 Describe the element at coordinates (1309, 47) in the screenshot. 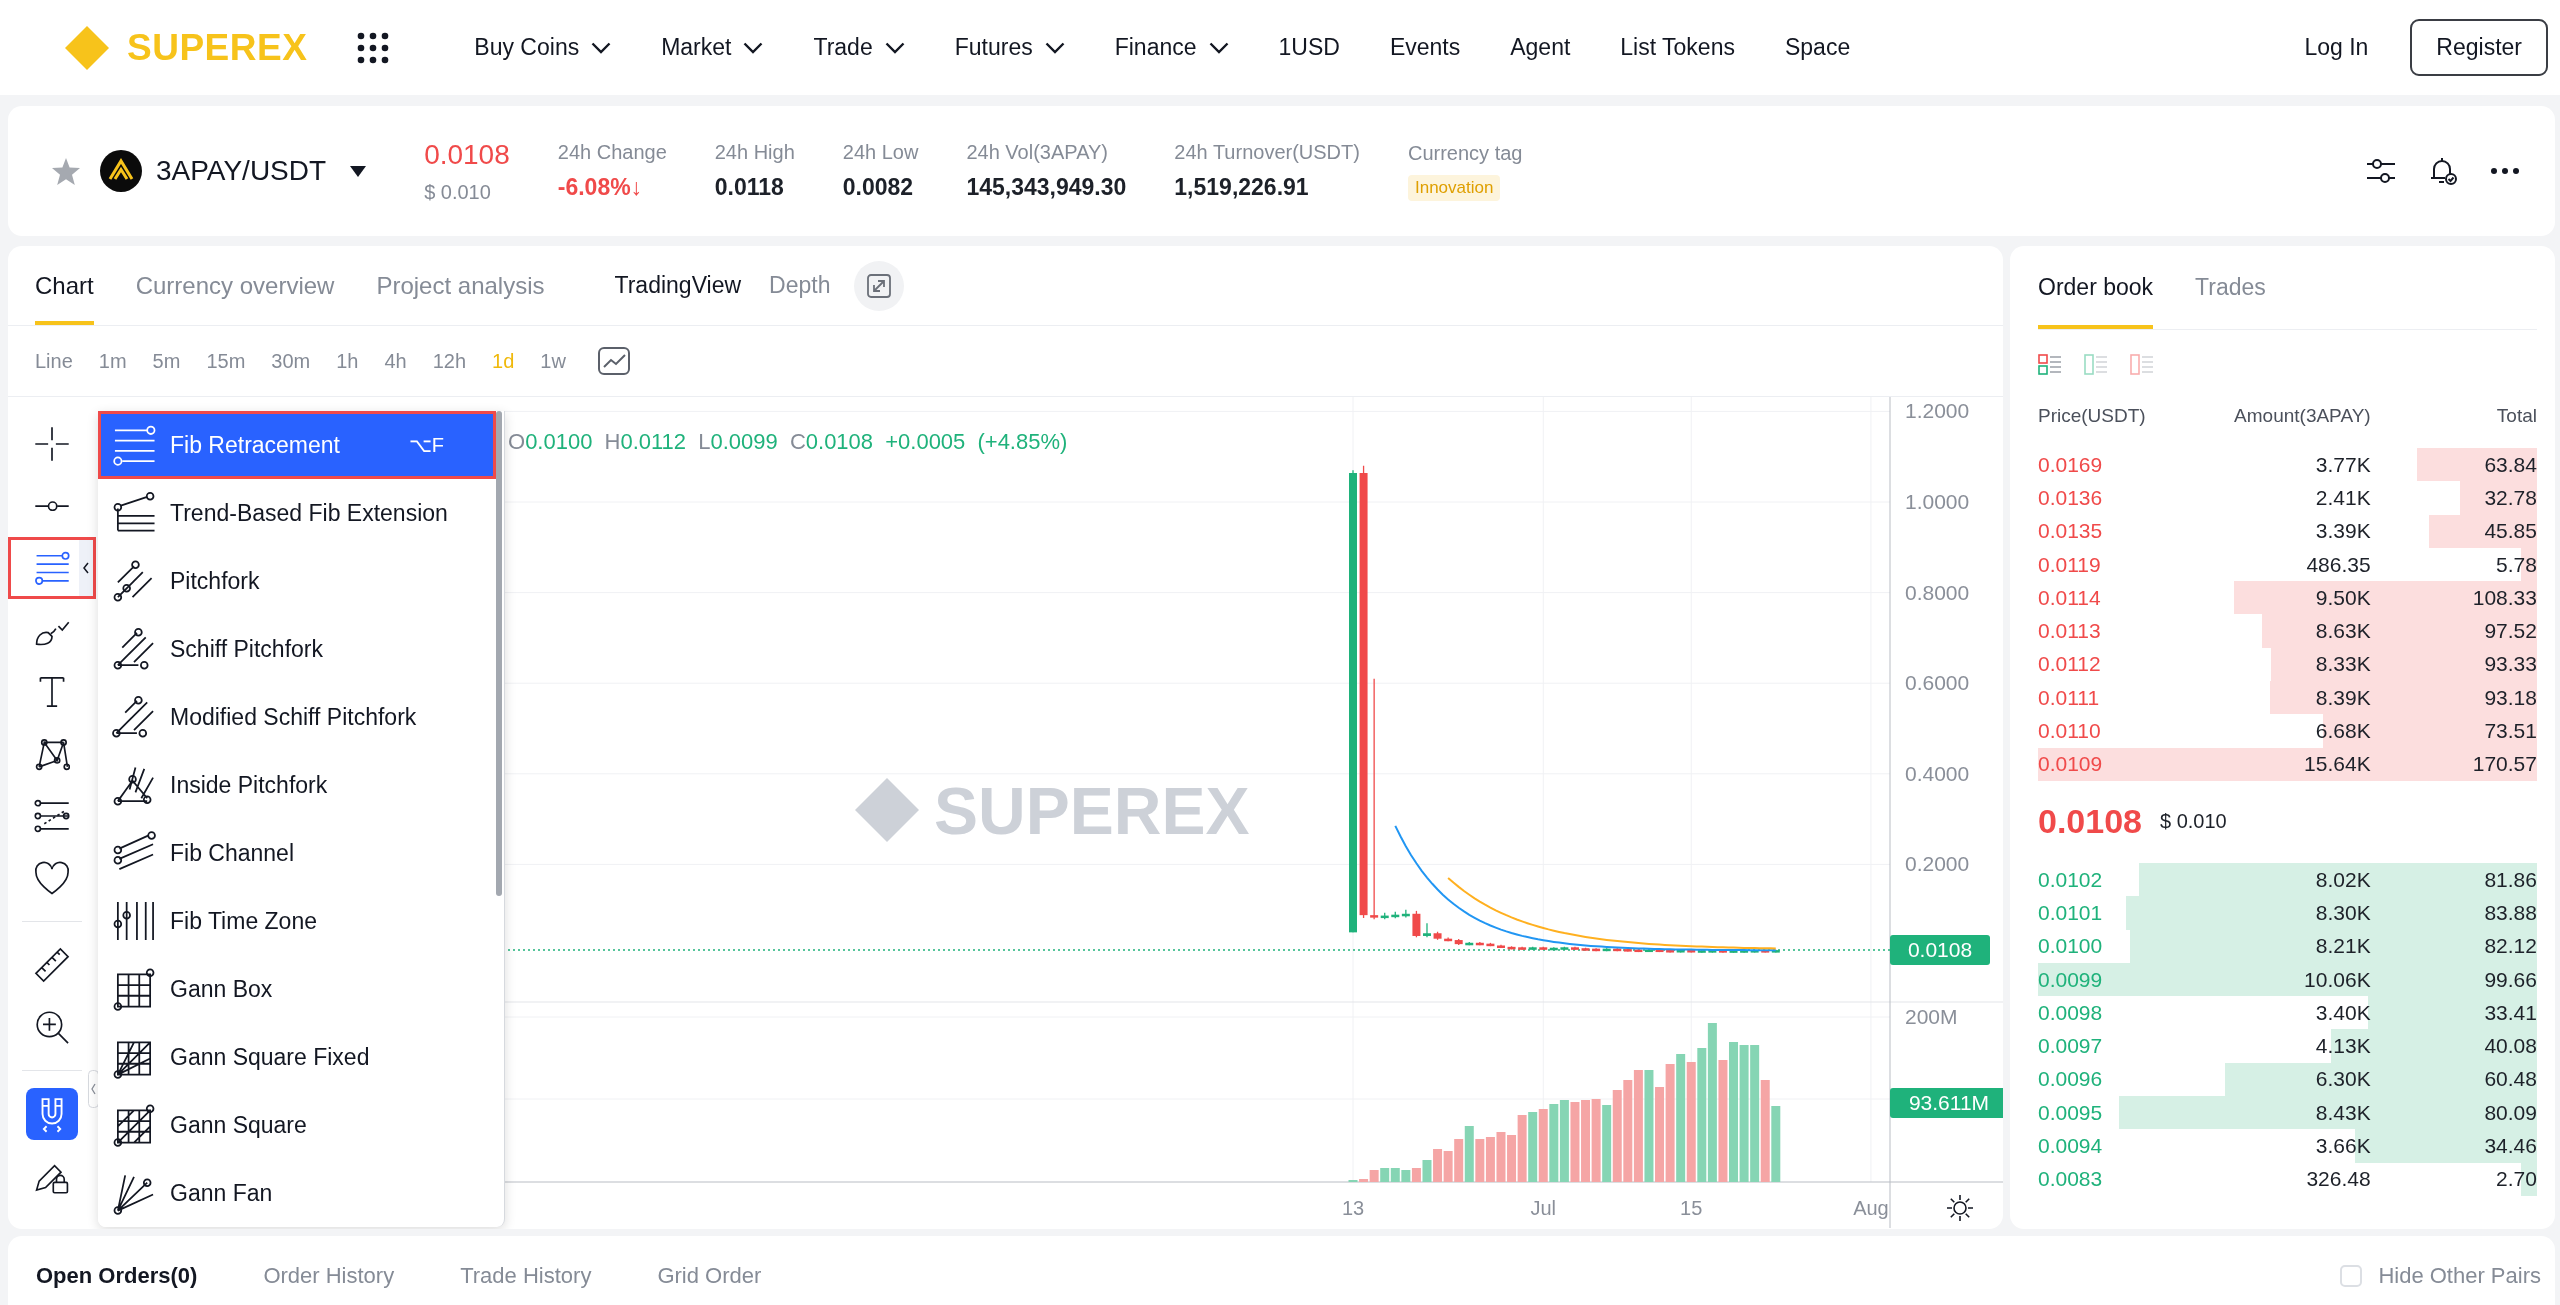

I see `nav-menu-item: 1USD` at that location.